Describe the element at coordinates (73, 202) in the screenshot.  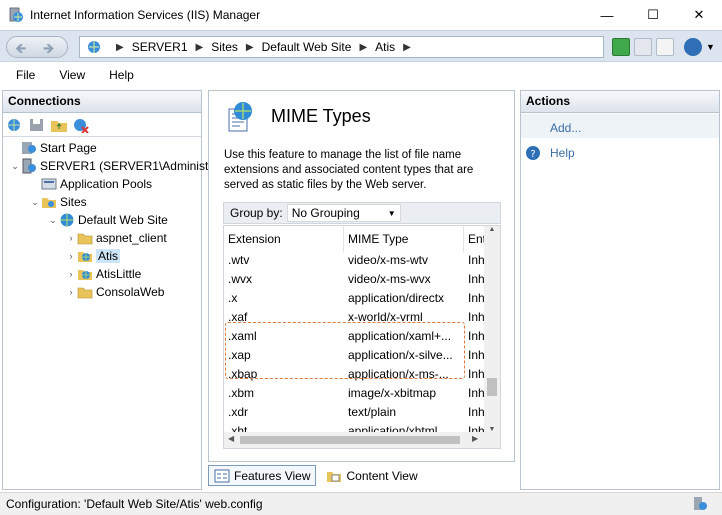
I see `tree-node-label: Sites` at that location.